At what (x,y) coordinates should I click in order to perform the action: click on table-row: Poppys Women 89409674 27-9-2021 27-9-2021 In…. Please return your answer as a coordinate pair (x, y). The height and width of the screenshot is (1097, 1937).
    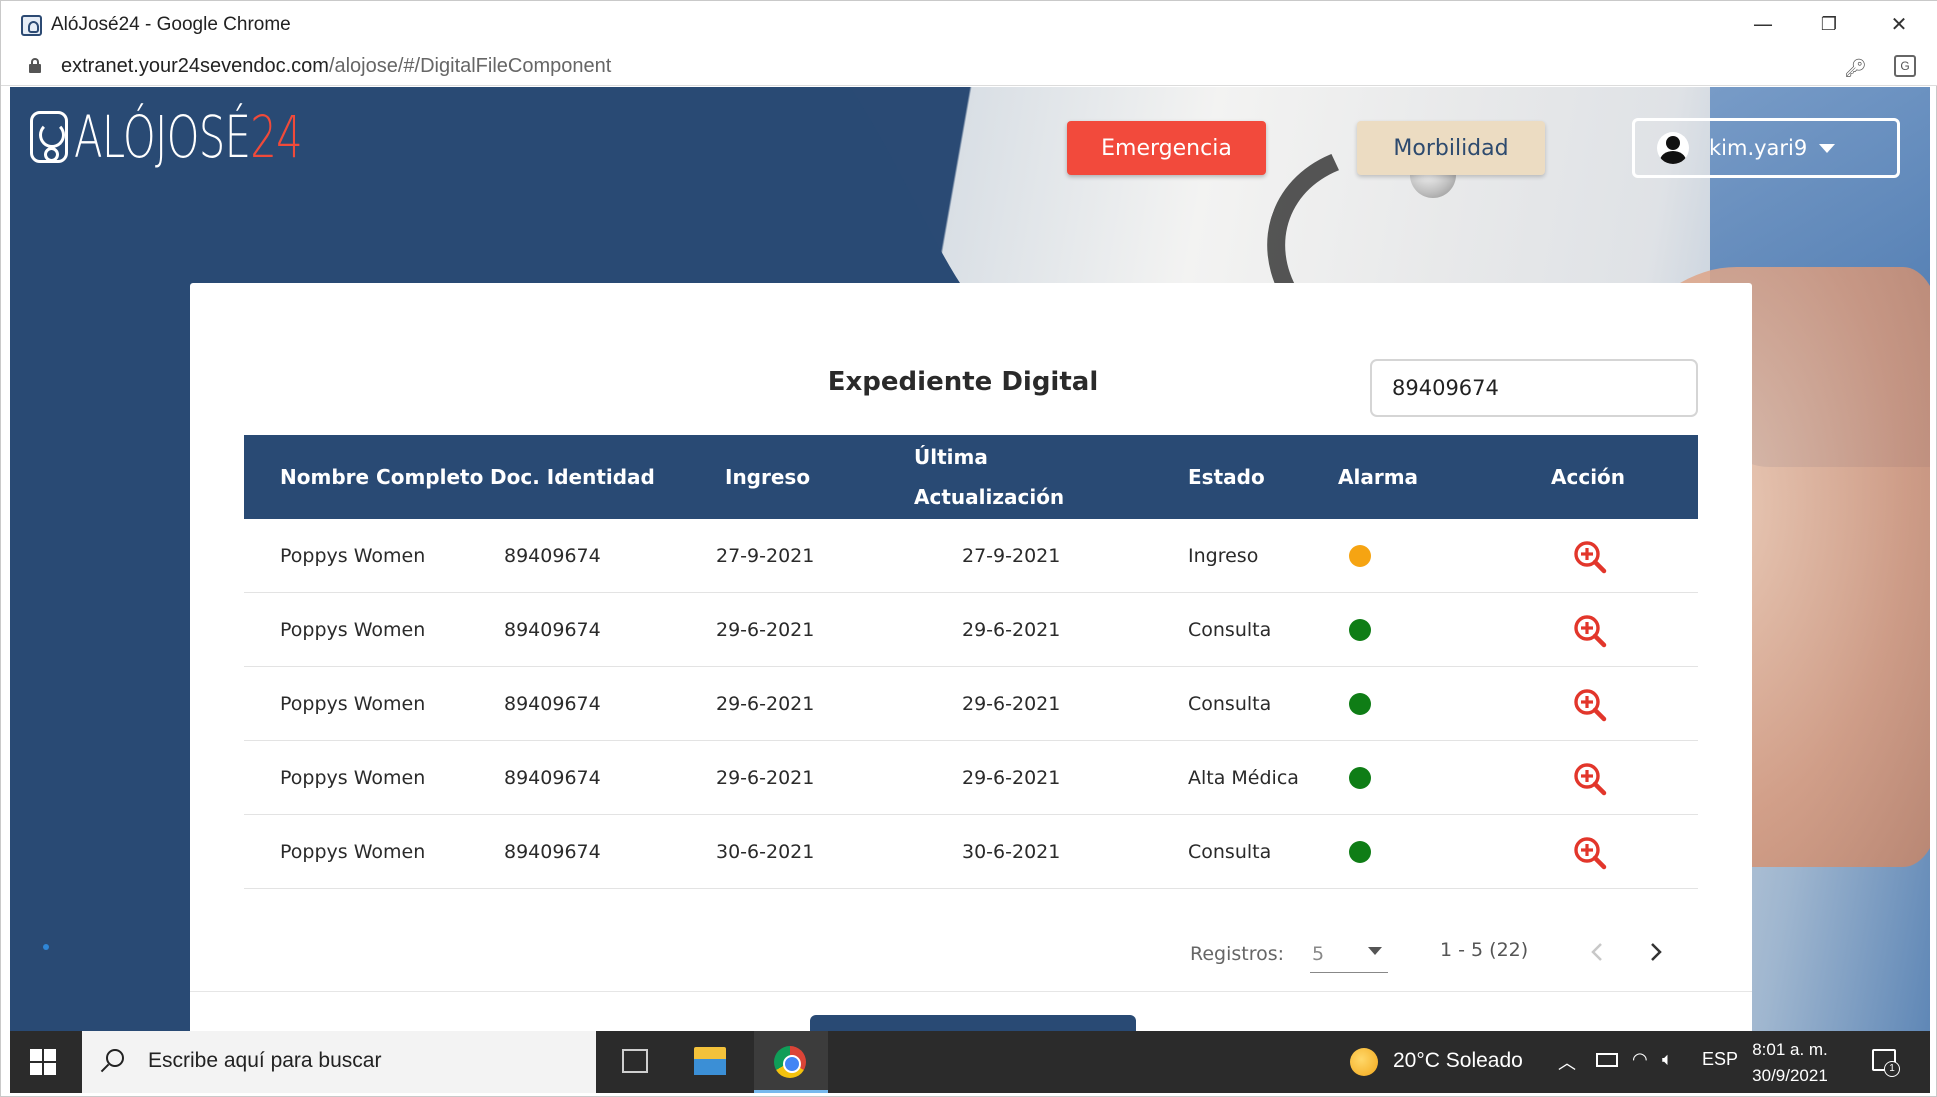
    Looking at the image, I should click on (971, 556).